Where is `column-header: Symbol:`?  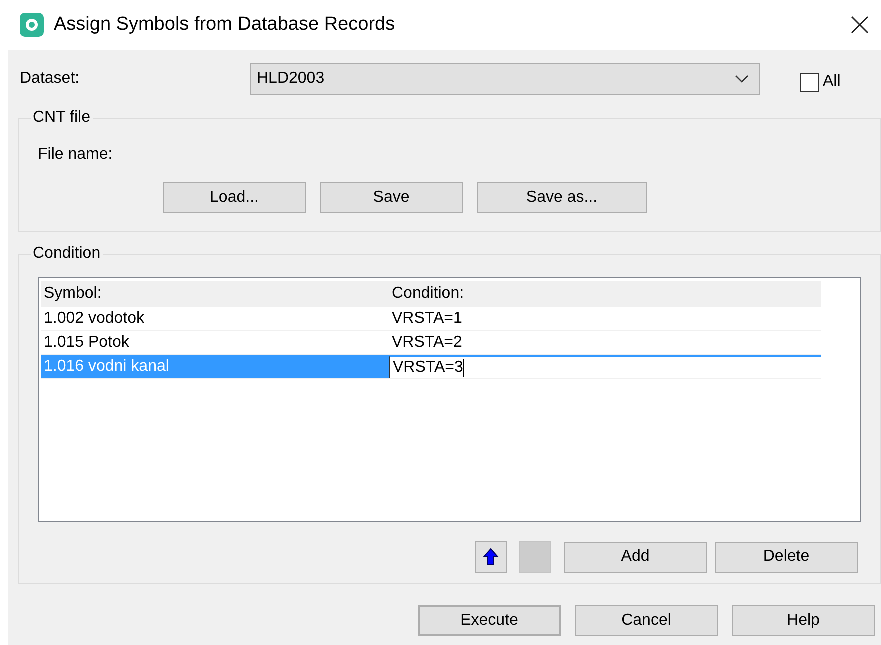 column-header: Symbol: is located at coordinates (215, 294).